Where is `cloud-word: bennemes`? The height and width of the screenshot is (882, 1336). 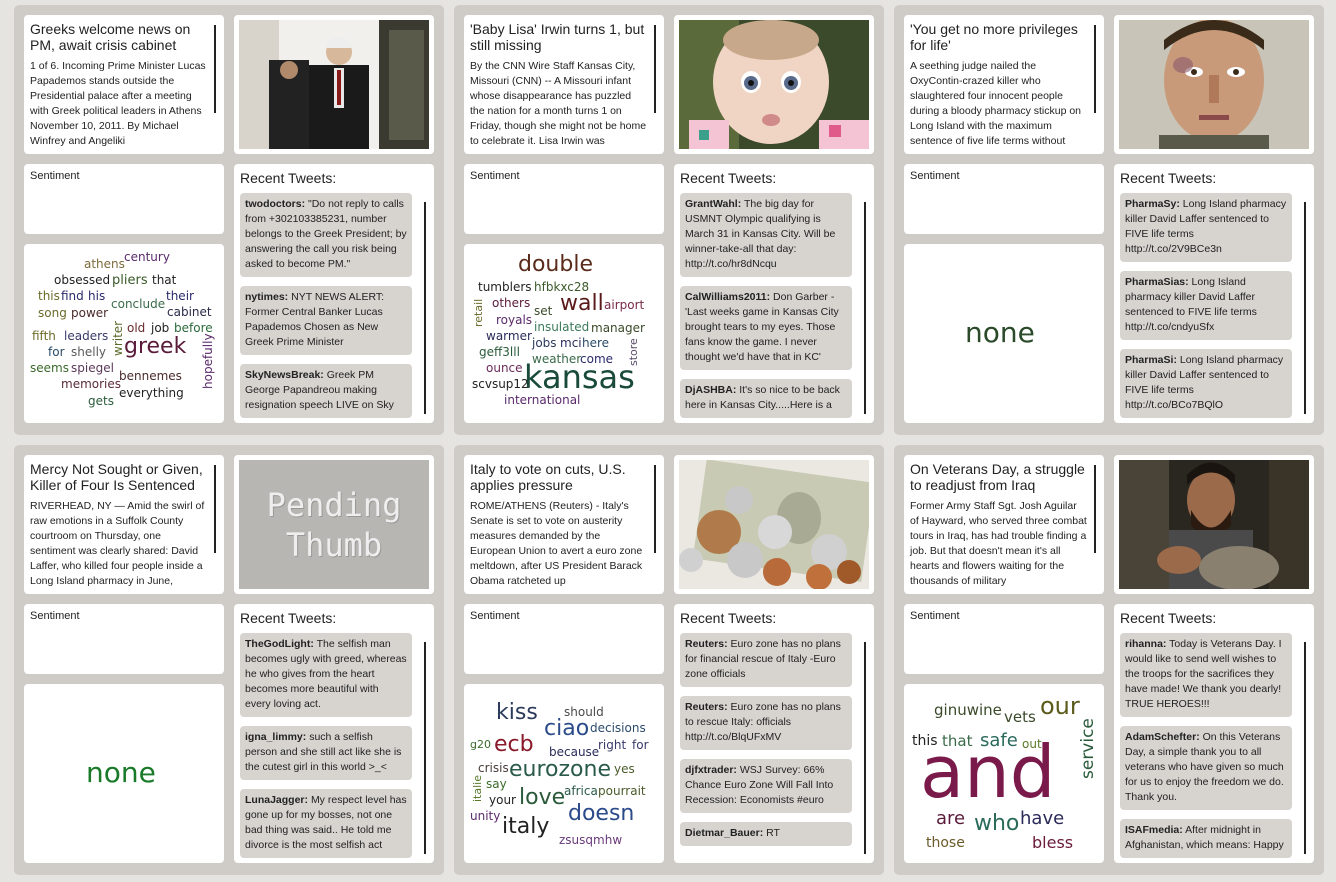
cloud-word: bennemes is located at coordinates (150, 376).